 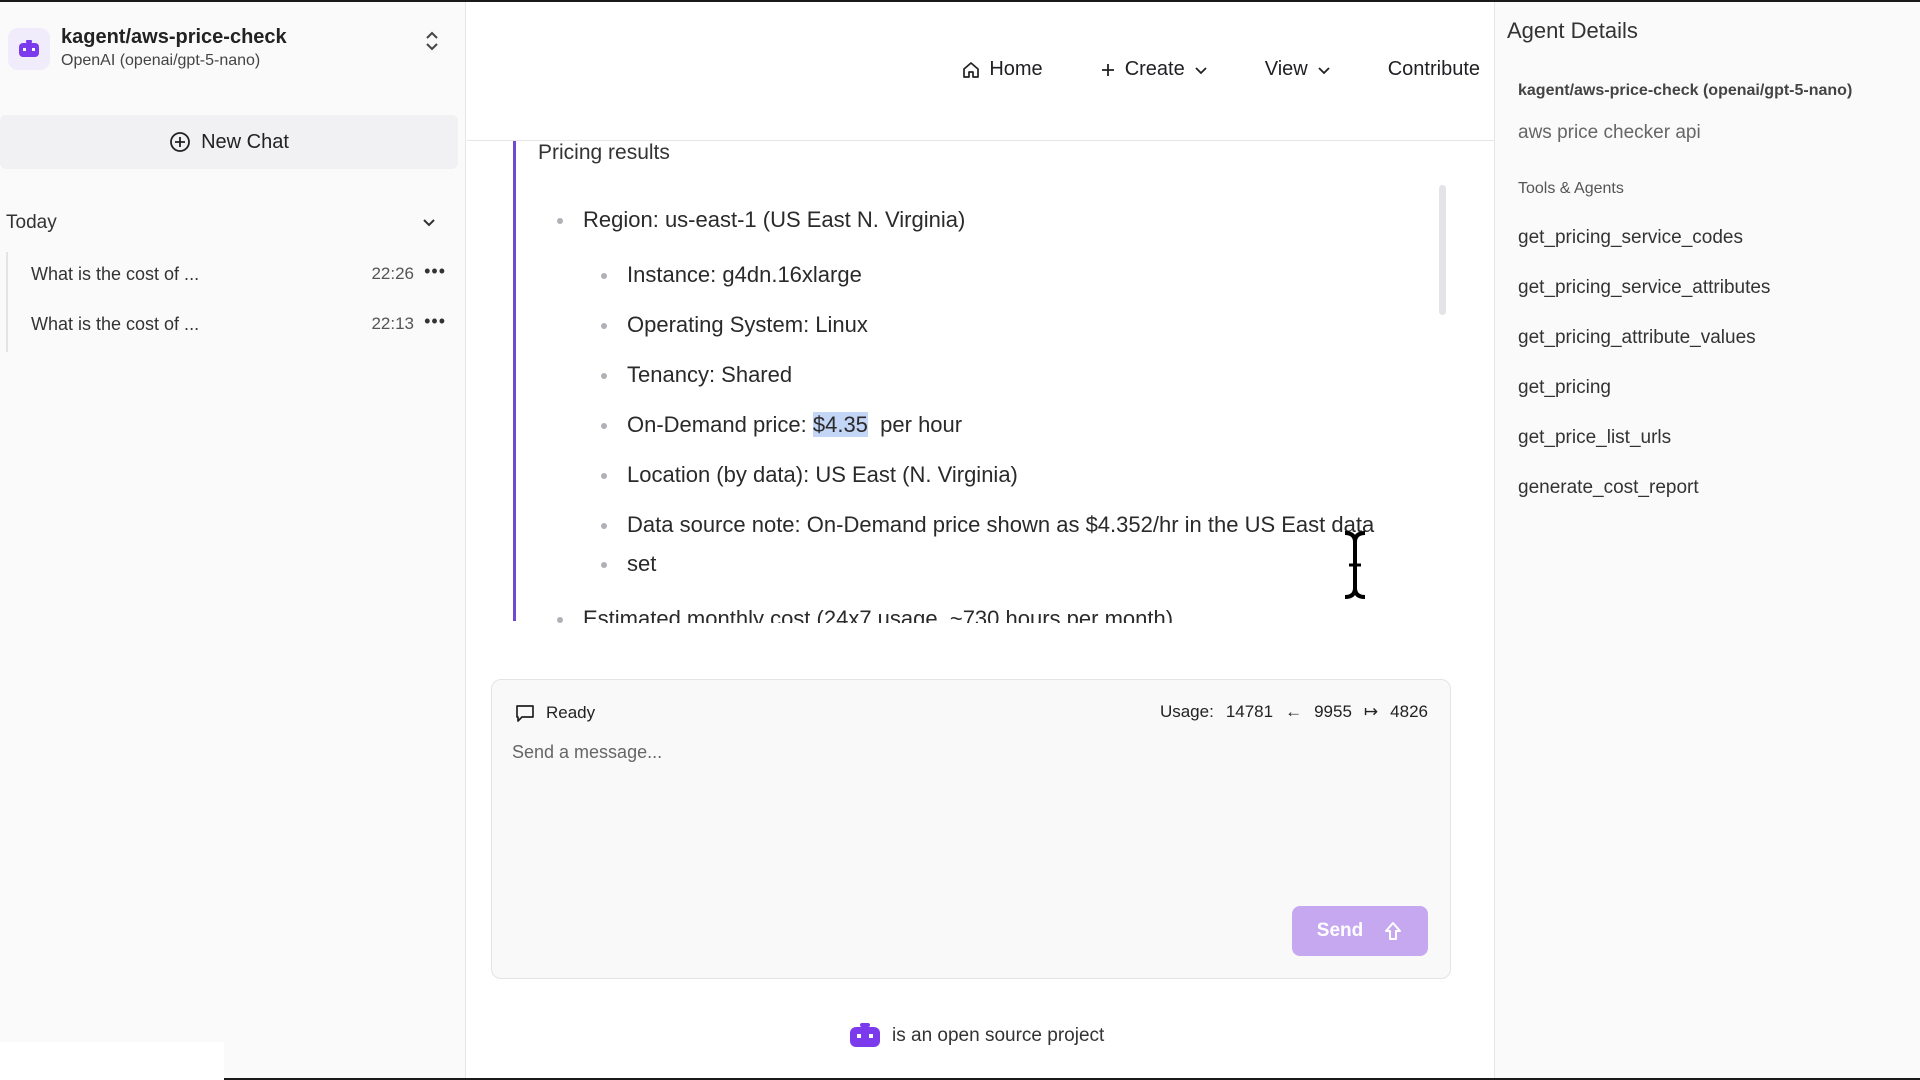 I want to click on chat-time: 22:26, so click(x=392, y=273).